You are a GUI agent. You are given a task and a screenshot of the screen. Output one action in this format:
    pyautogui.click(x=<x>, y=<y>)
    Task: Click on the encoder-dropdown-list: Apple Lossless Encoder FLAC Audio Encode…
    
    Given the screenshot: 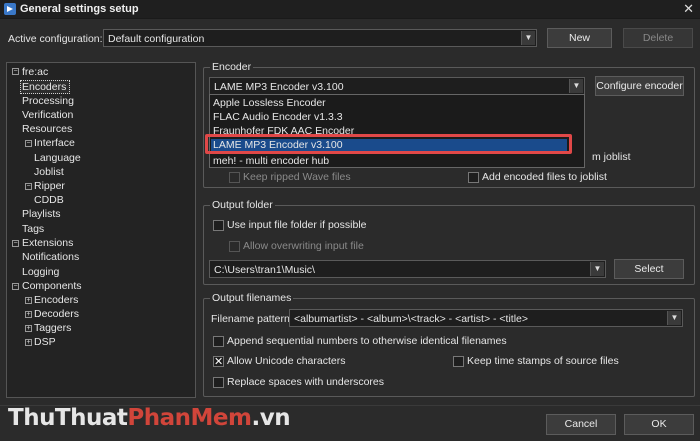 What is the action you would take?
    pyautogui.click(x=397, y=131)
    